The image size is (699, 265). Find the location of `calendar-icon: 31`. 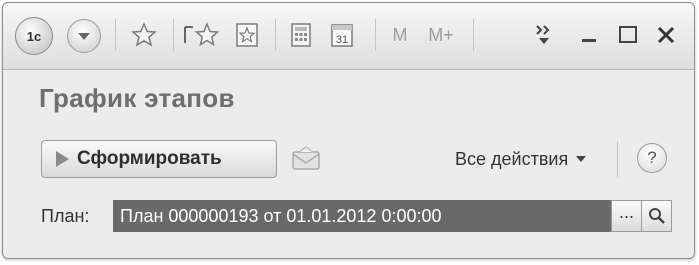

calendar-icon: 31 is located at coordinates (342, 35).